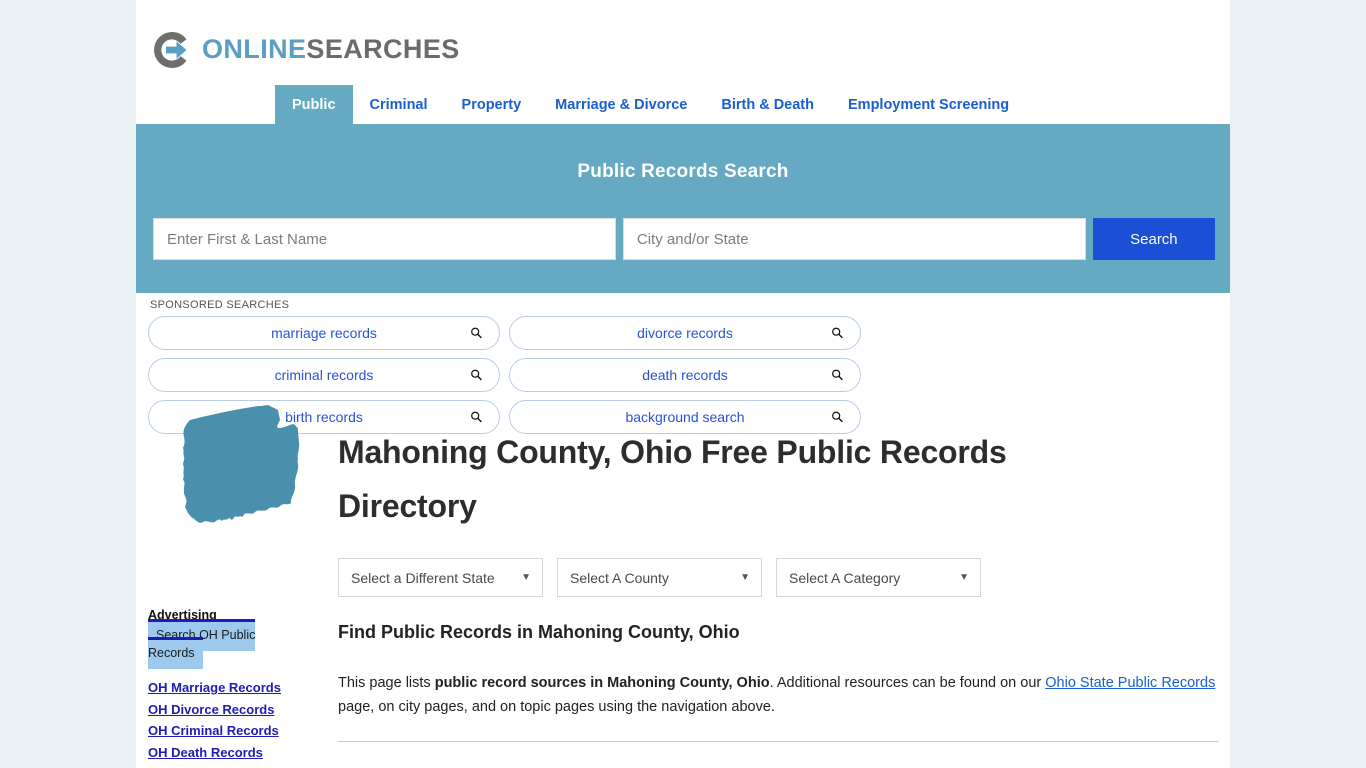 The height and width of the screenshot is (768, 1366). I want to click on sponsored-pill-label: death records, so click(685, 375).